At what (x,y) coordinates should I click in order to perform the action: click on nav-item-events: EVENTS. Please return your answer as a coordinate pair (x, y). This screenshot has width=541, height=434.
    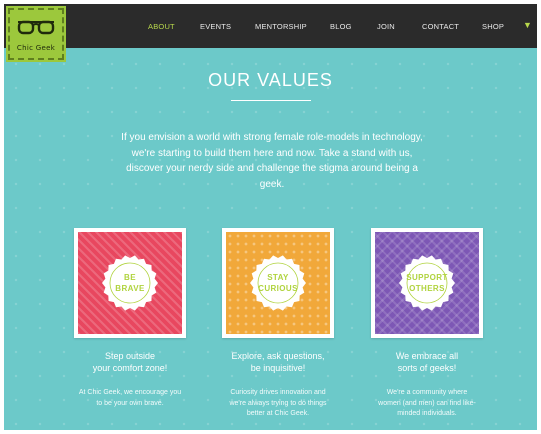
    Looking at the image, I should click on (215, 26).